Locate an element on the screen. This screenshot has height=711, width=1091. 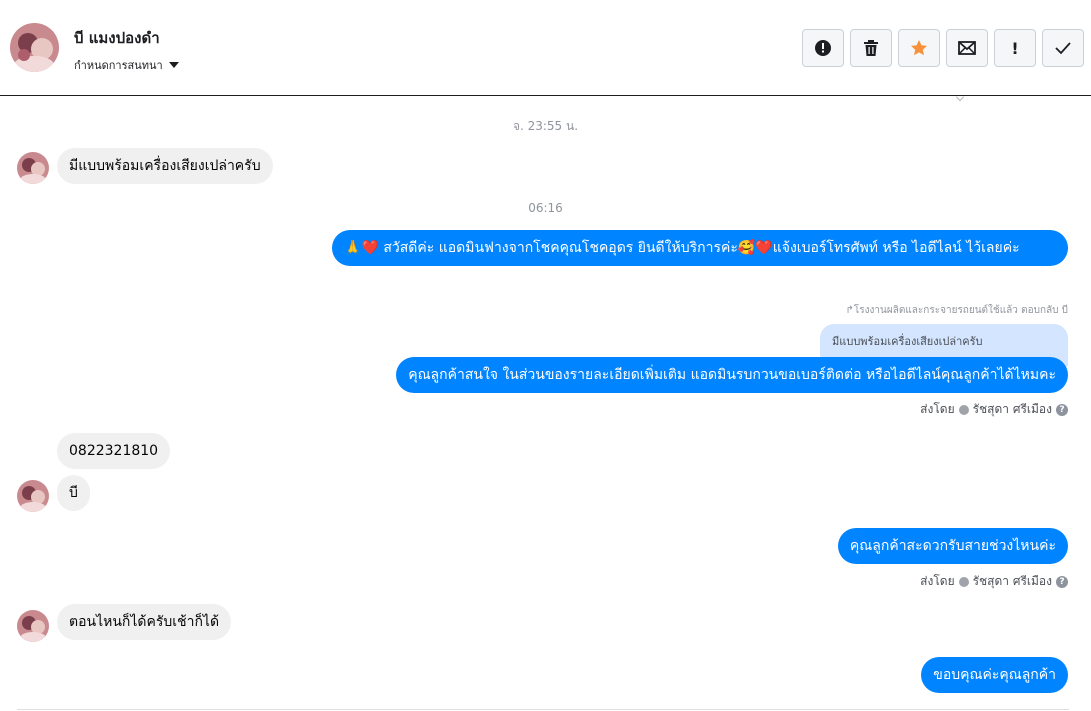
incoming-message: มีแบบพร้อมเครื่องเสียงเปล่าครับ is located at coordinates (165, 166).